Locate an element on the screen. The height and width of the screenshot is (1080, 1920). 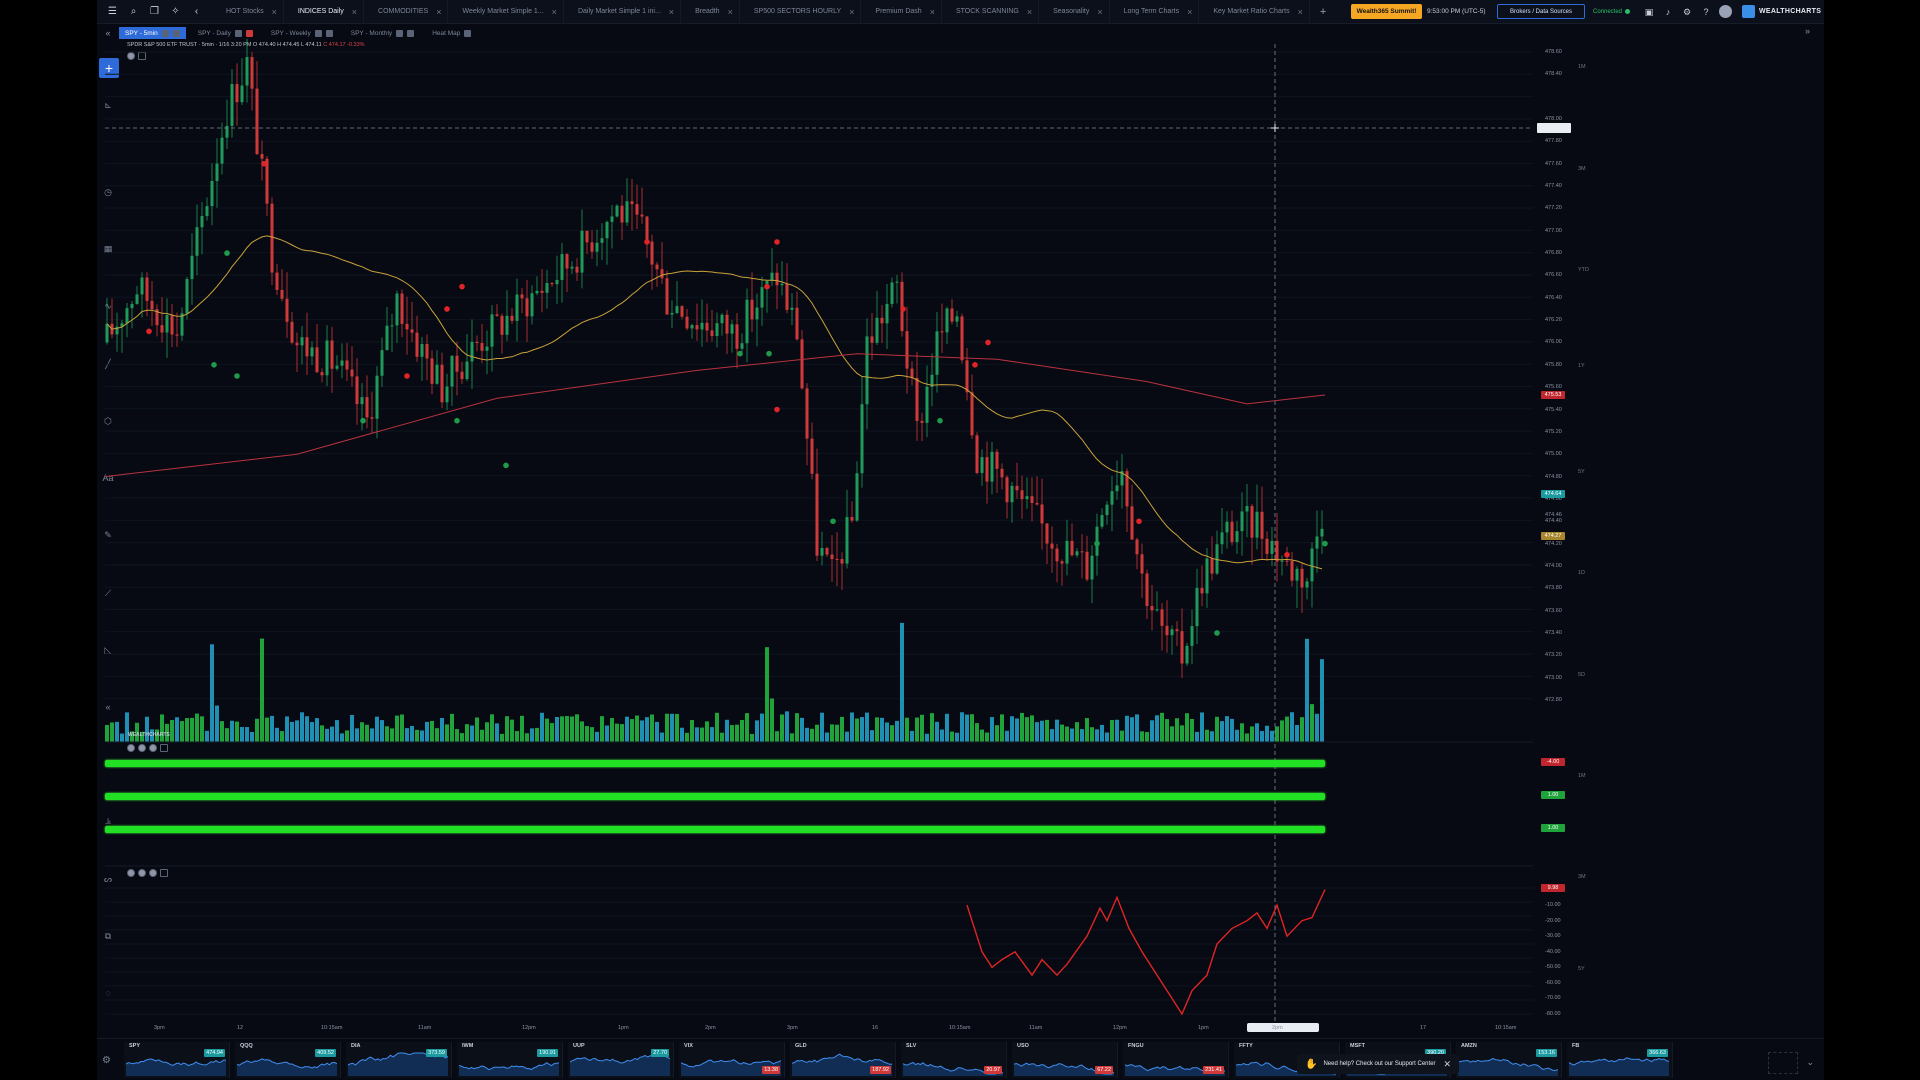
watchlist-tile: USO 67.22 is located at coordinates (1065, 1060).